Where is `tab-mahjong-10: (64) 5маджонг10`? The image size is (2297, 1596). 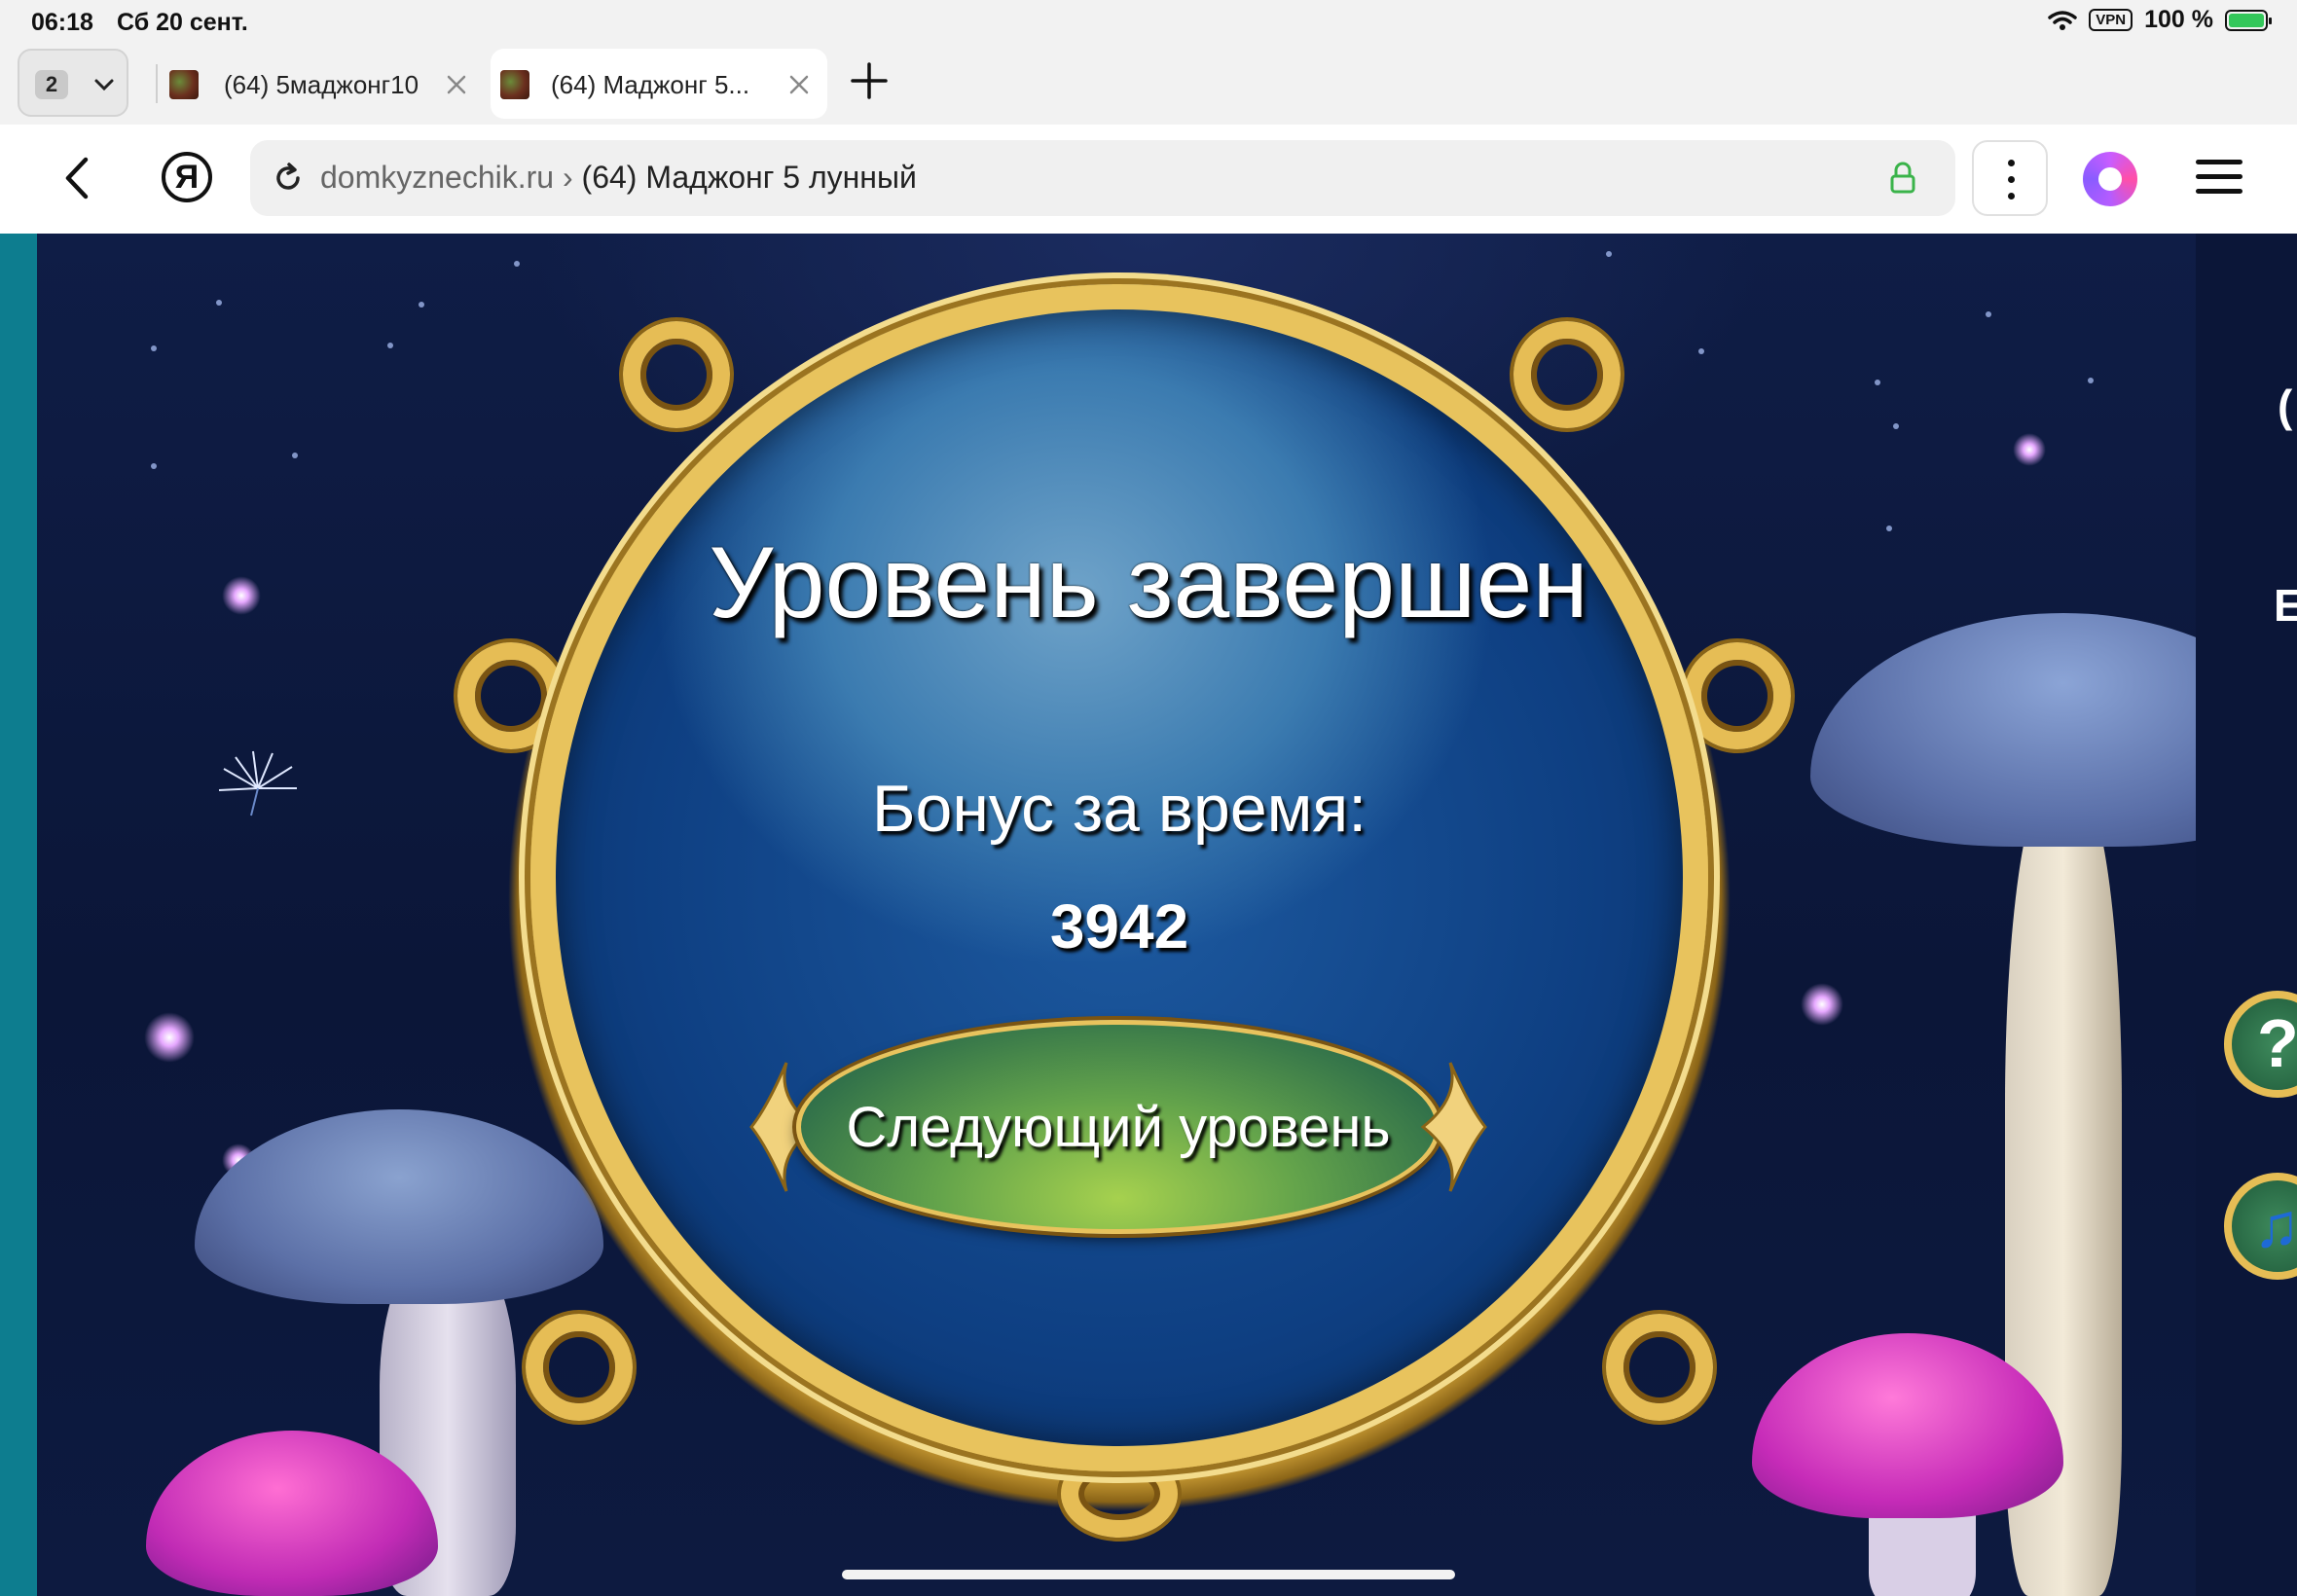 tab-mahjong-10: (64) 5маджонг10 is located at coordinates (324, 84).